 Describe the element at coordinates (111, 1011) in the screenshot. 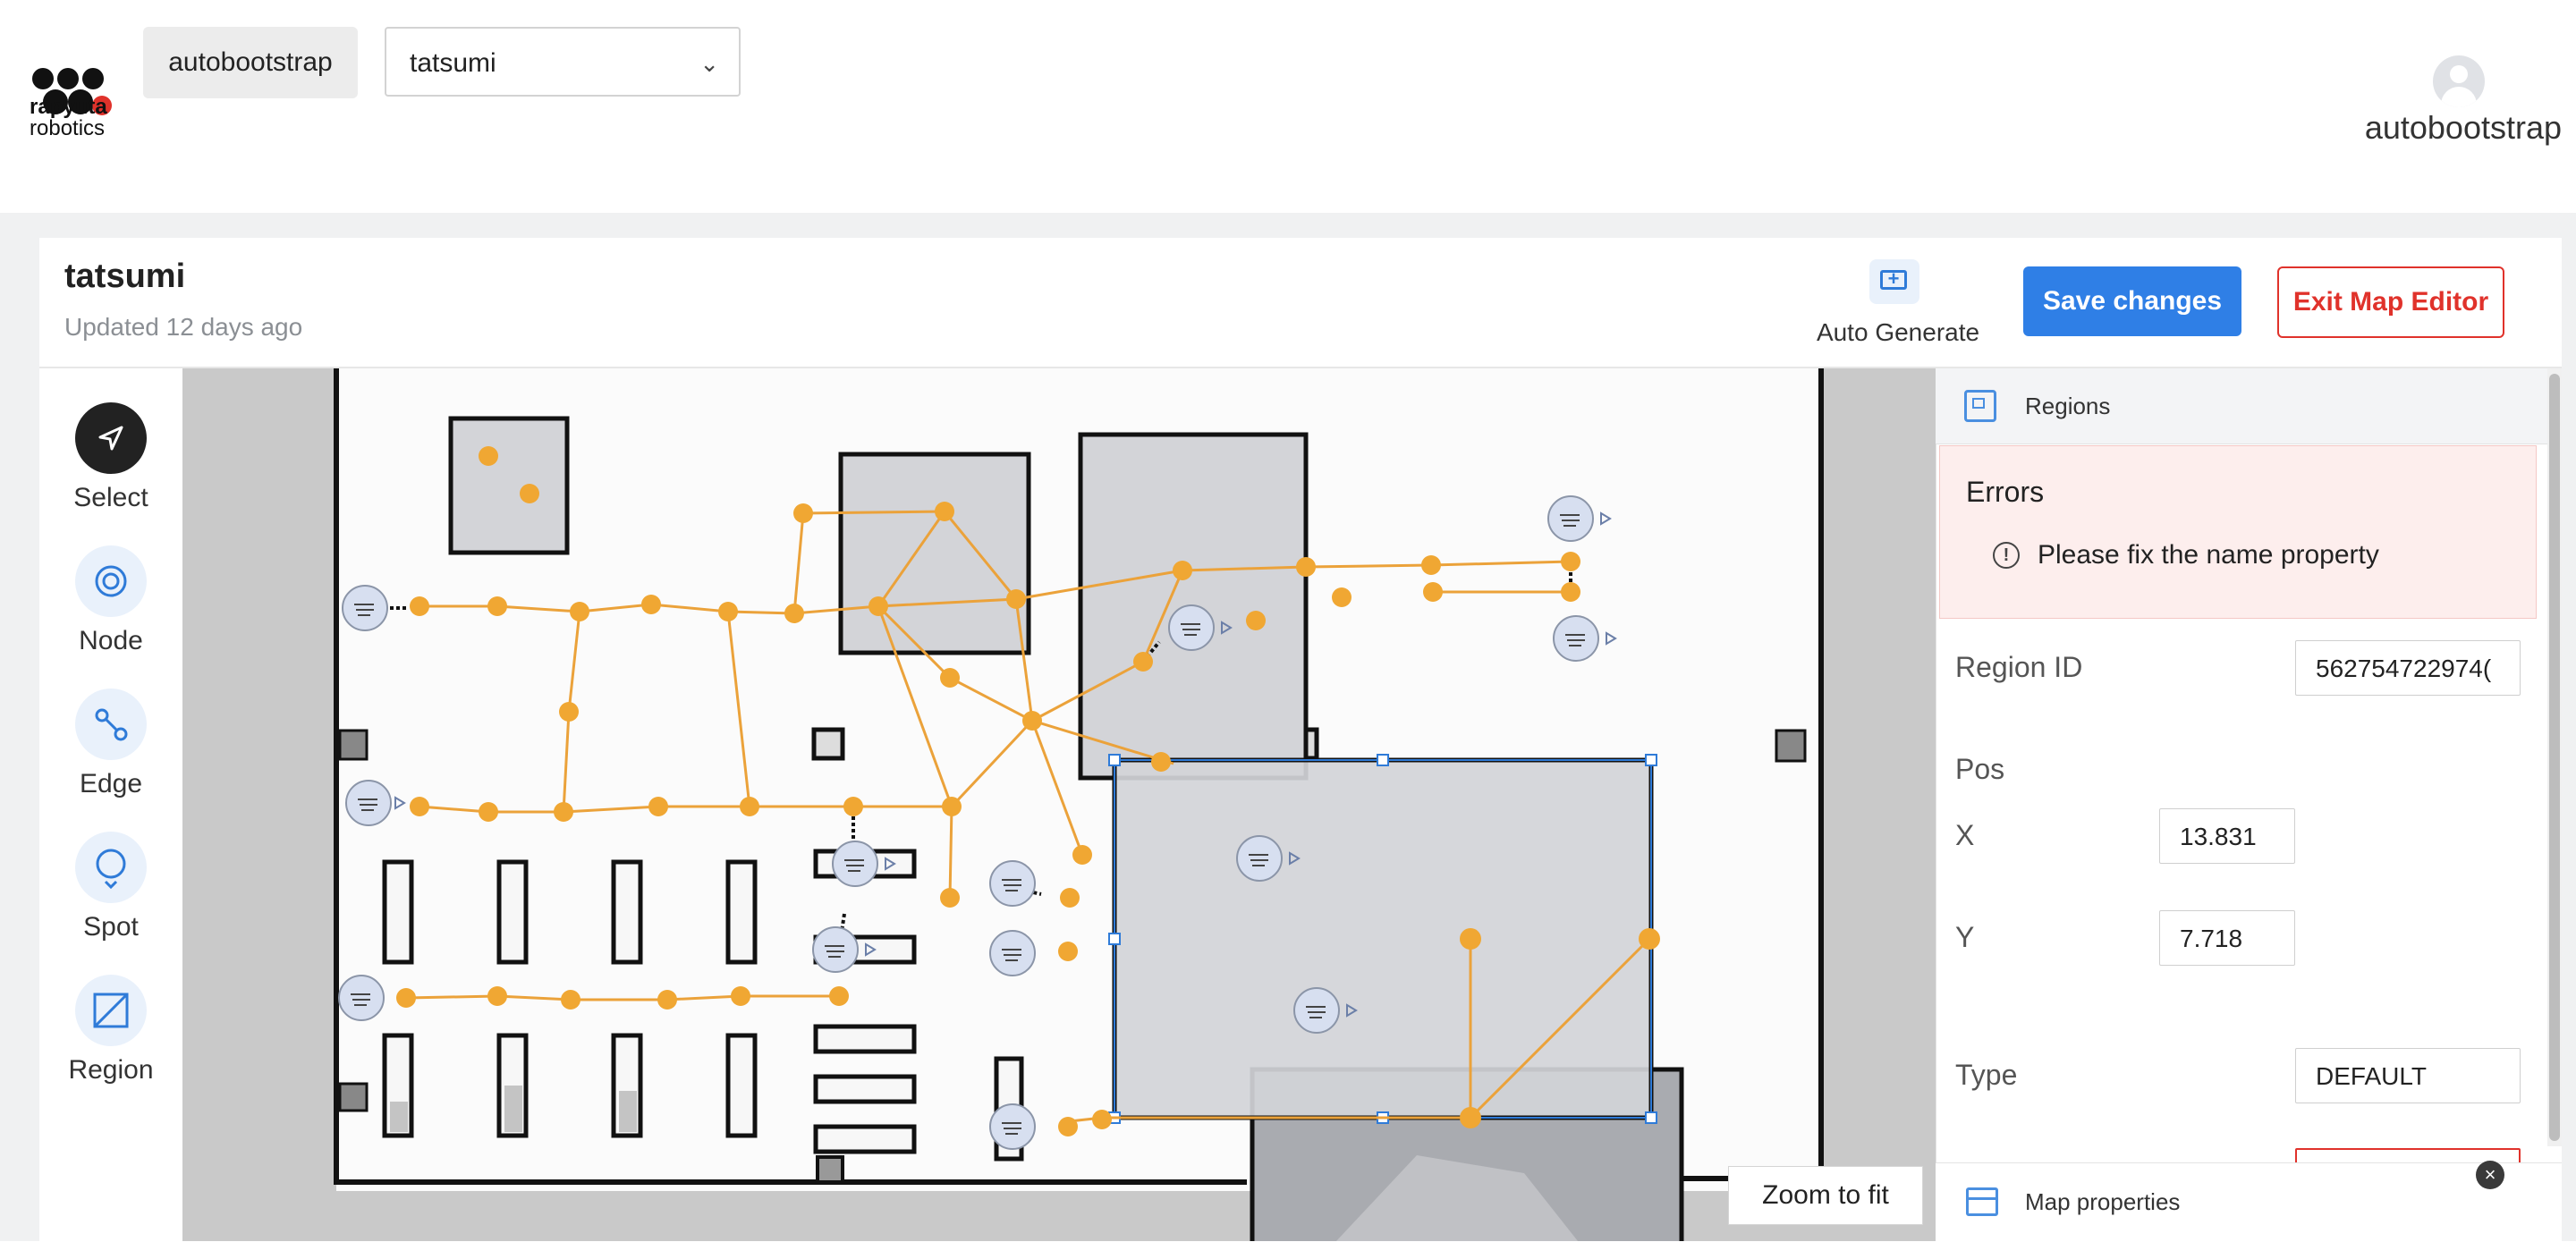

I see `region-square-icon` at that location.